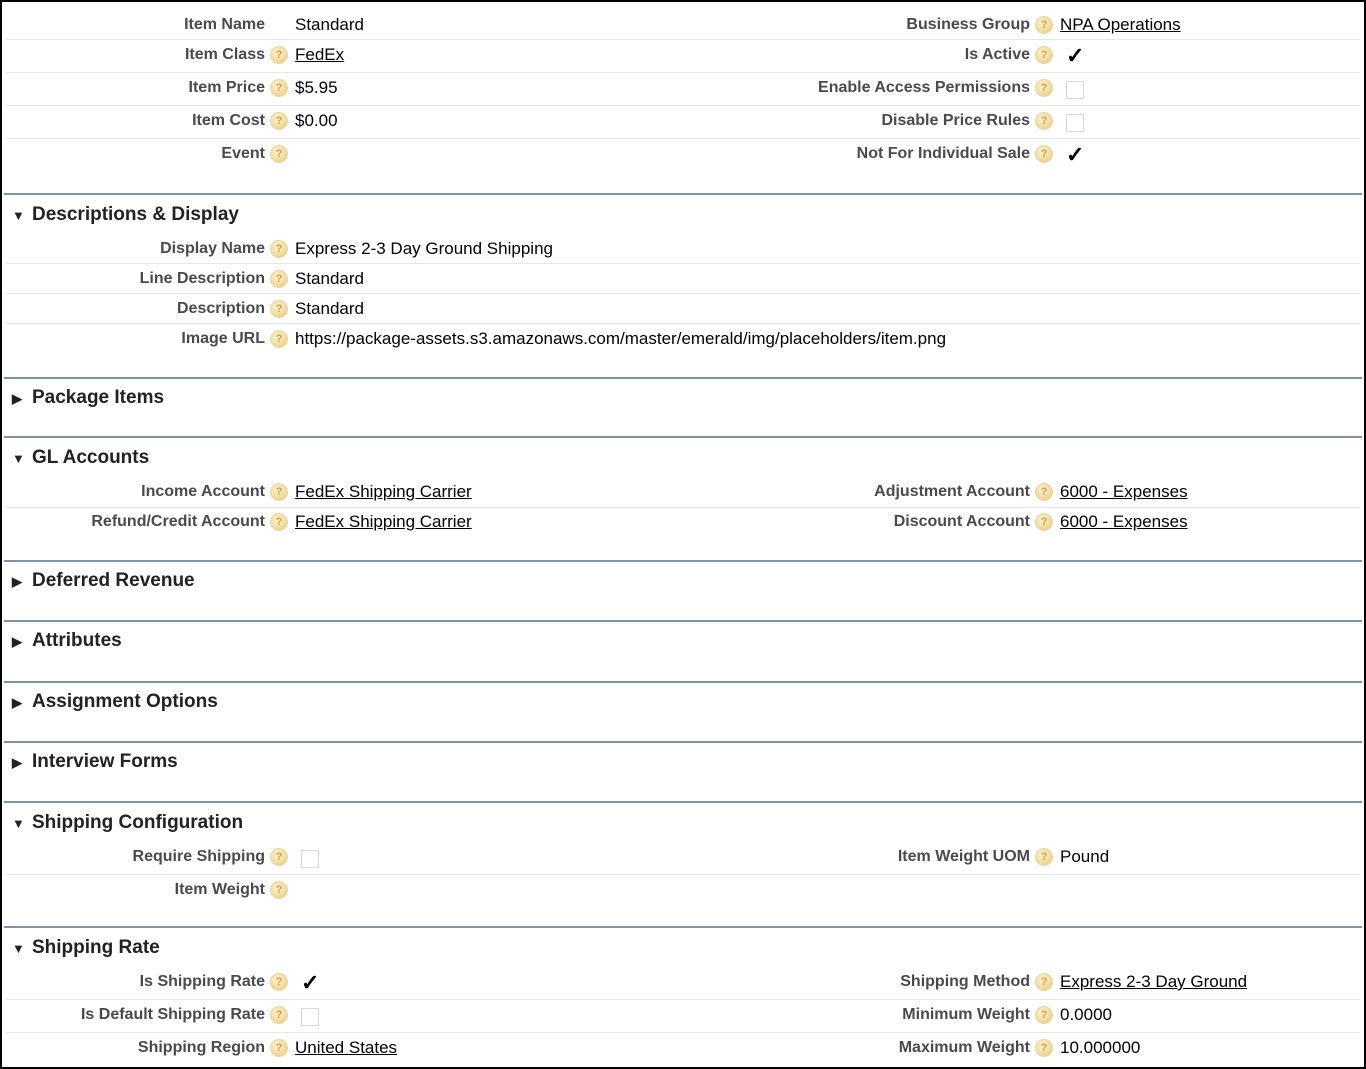 The width and height of the screenshot is (1366, 1069). I want to click on section-header-descriptions: ▼ Descriptions & Display, so click(125, 215).